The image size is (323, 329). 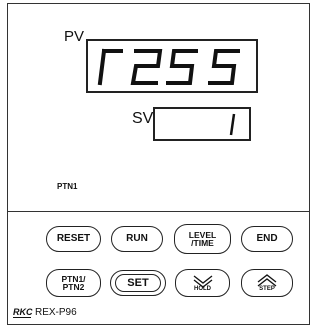 I want to click on model-name: REX-P96, so click(x=56, y=312).